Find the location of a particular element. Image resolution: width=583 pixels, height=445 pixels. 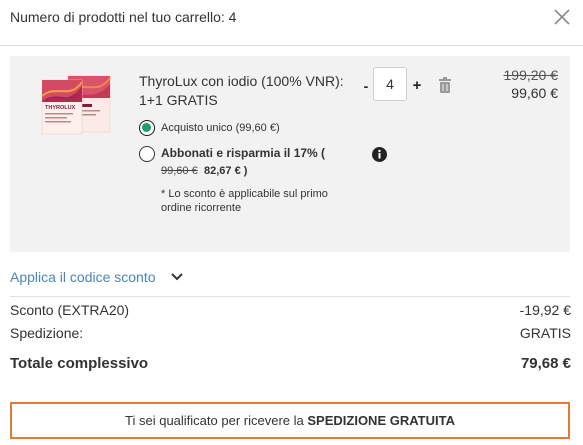

banner-text: Ti sei qualificato per ricevere la is located at coordinates (214, 420).